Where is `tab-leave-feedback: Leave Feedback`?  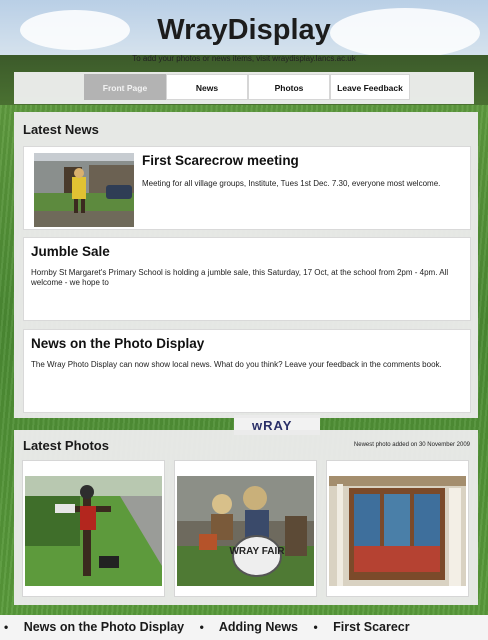 tab-leave-feedback: Leave Feedback is located at coordinates (370, 87).